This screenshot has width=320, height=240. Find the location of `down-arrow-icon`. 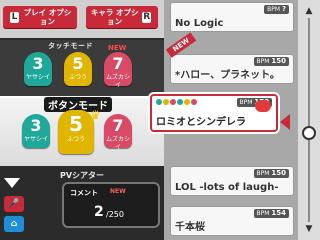

down-arrow-icon is located at coordinates (12, 183).